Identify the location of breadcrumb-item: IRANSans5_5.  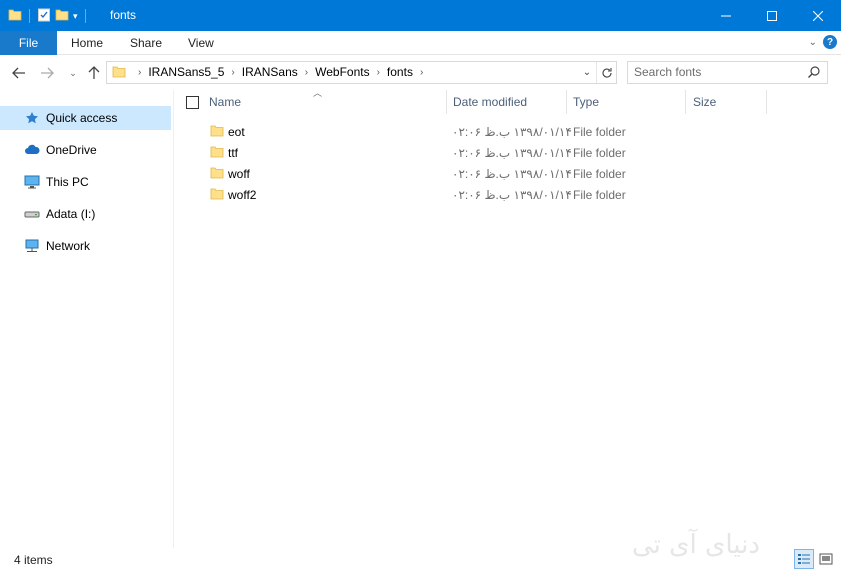
(186, 72).